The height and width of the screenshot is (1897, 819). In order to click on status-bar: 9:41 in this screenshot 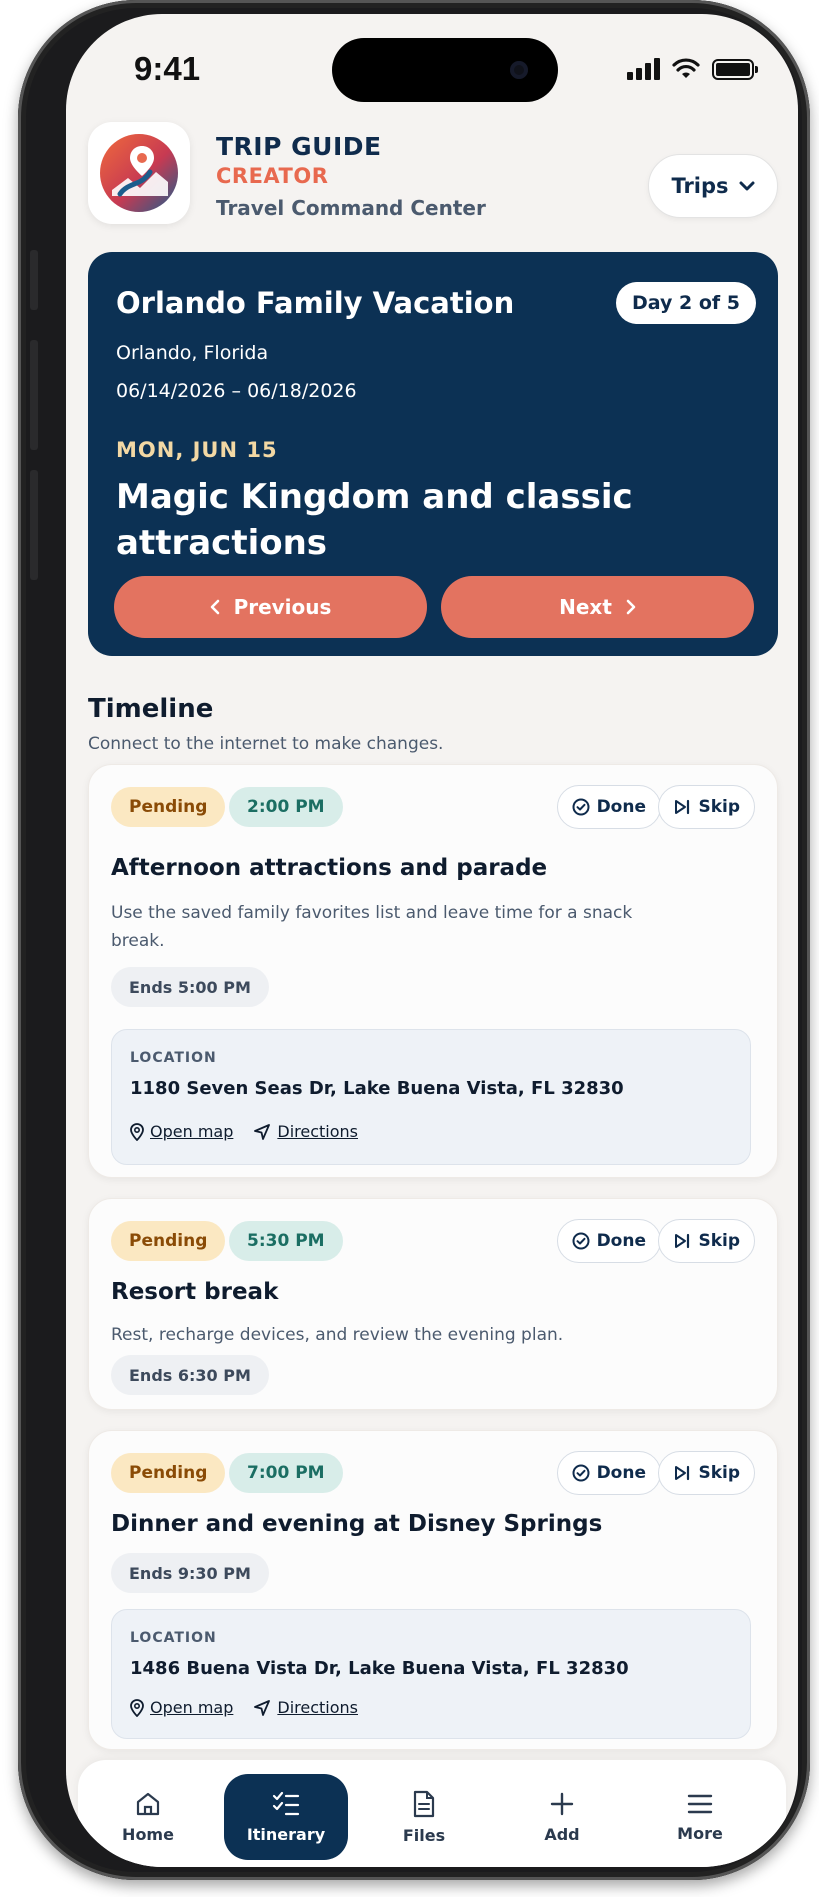, I will do `click(432, 69)`.